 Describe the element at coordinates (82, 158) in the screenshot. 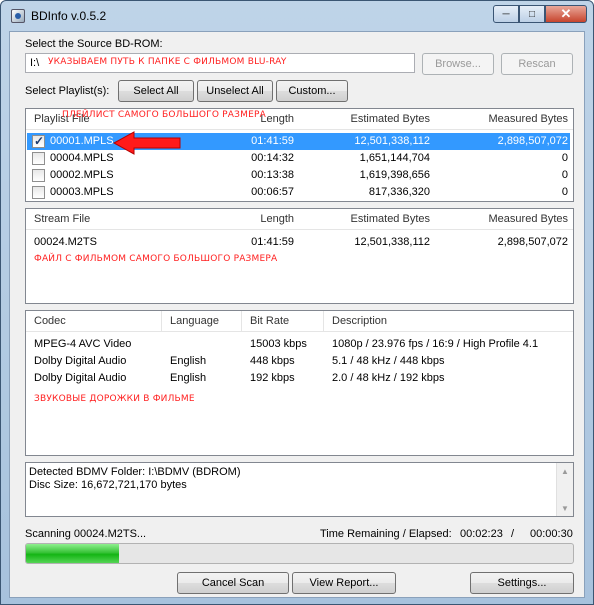

I see `playlist-file: 00004.MPLS` at that location.